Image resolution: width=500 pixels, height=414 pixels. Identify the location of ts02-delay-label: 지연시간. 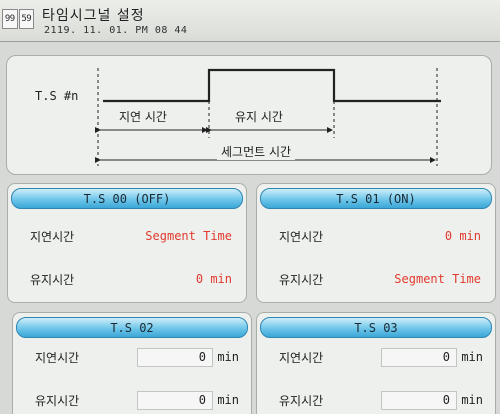
(57, 357).